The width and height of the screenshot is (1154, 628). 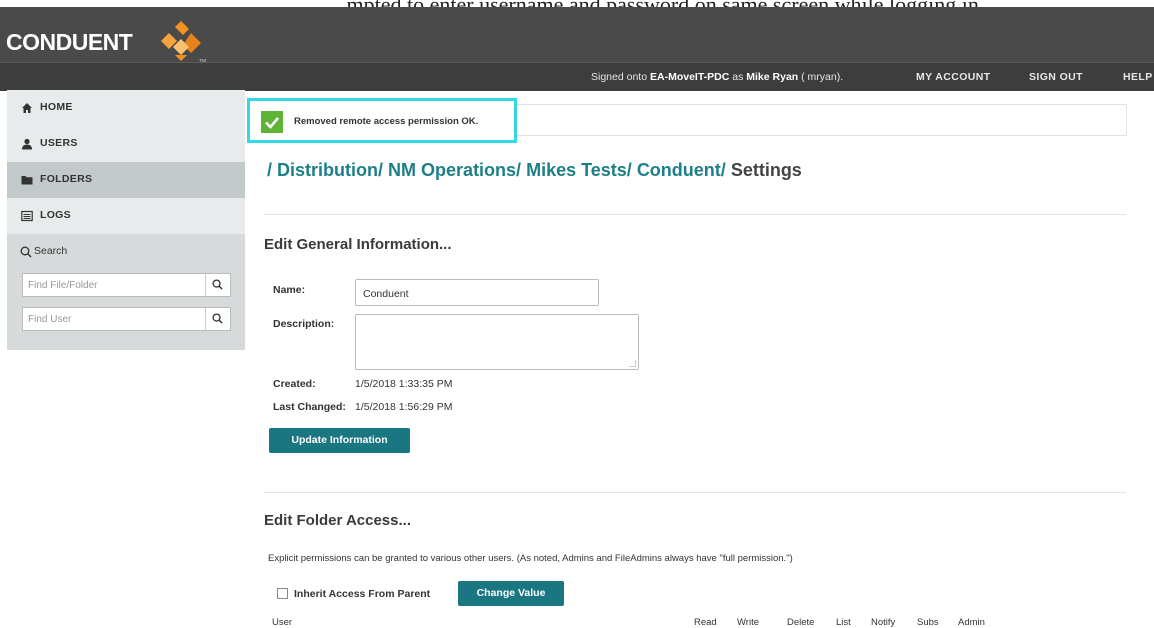 What do you see at coordinates (304, 324) in the screenshot?
I see `description-label: Description:` at bounding box center [304, 324].